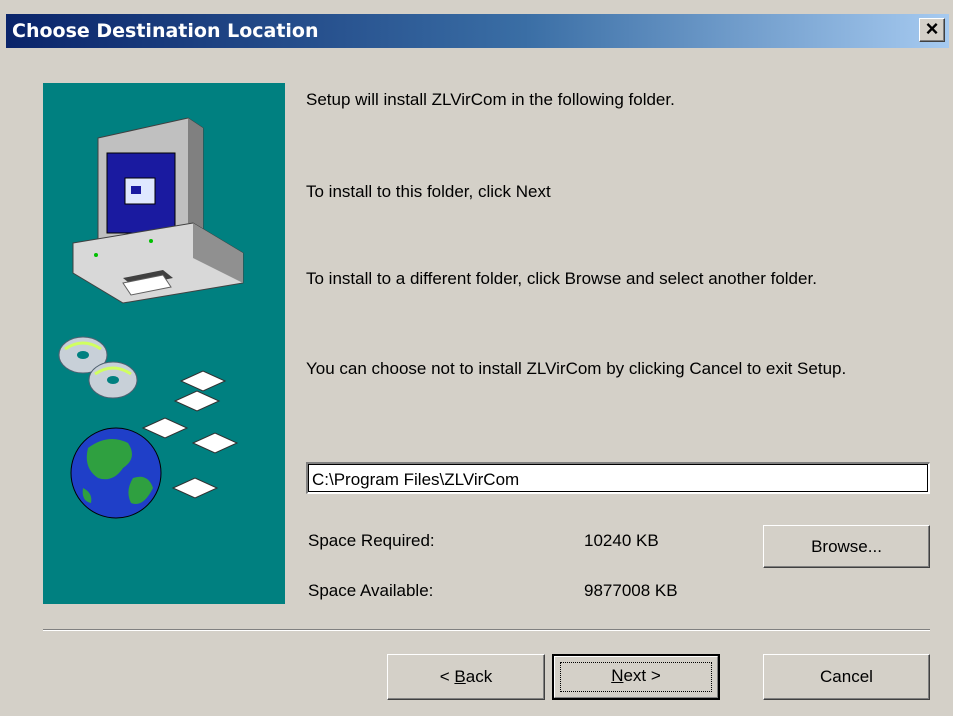 This screenshot has height=716, width=953. I want to click on back-rest: ack, so click(479, 676).